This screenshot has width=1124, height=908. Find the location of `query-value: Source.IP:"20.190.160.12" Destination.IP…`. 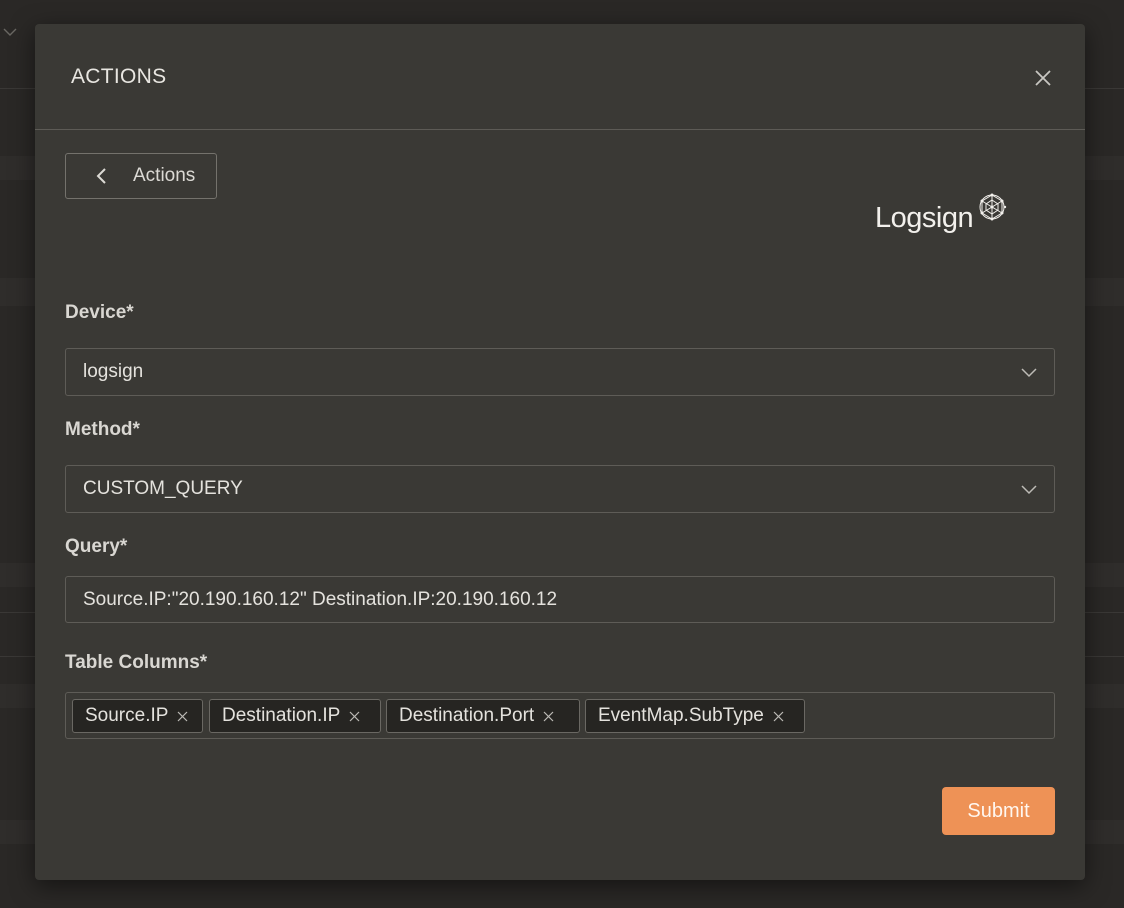

query-value: Source.IP:"20.190.160.12" Destination.IP… is located at coordinates (320, 599).